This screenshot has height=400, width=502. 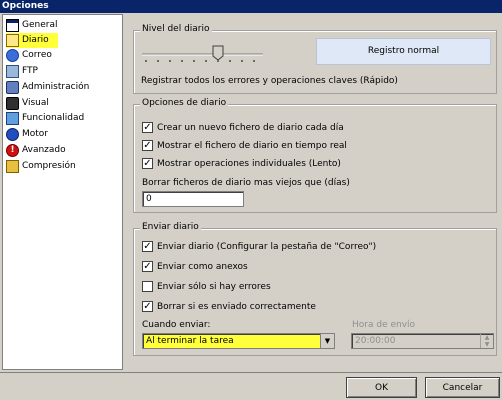 I want to click on send-only-on-errors-checkbox: Enviar sólo si hay errores, so click(x=206, y=286).